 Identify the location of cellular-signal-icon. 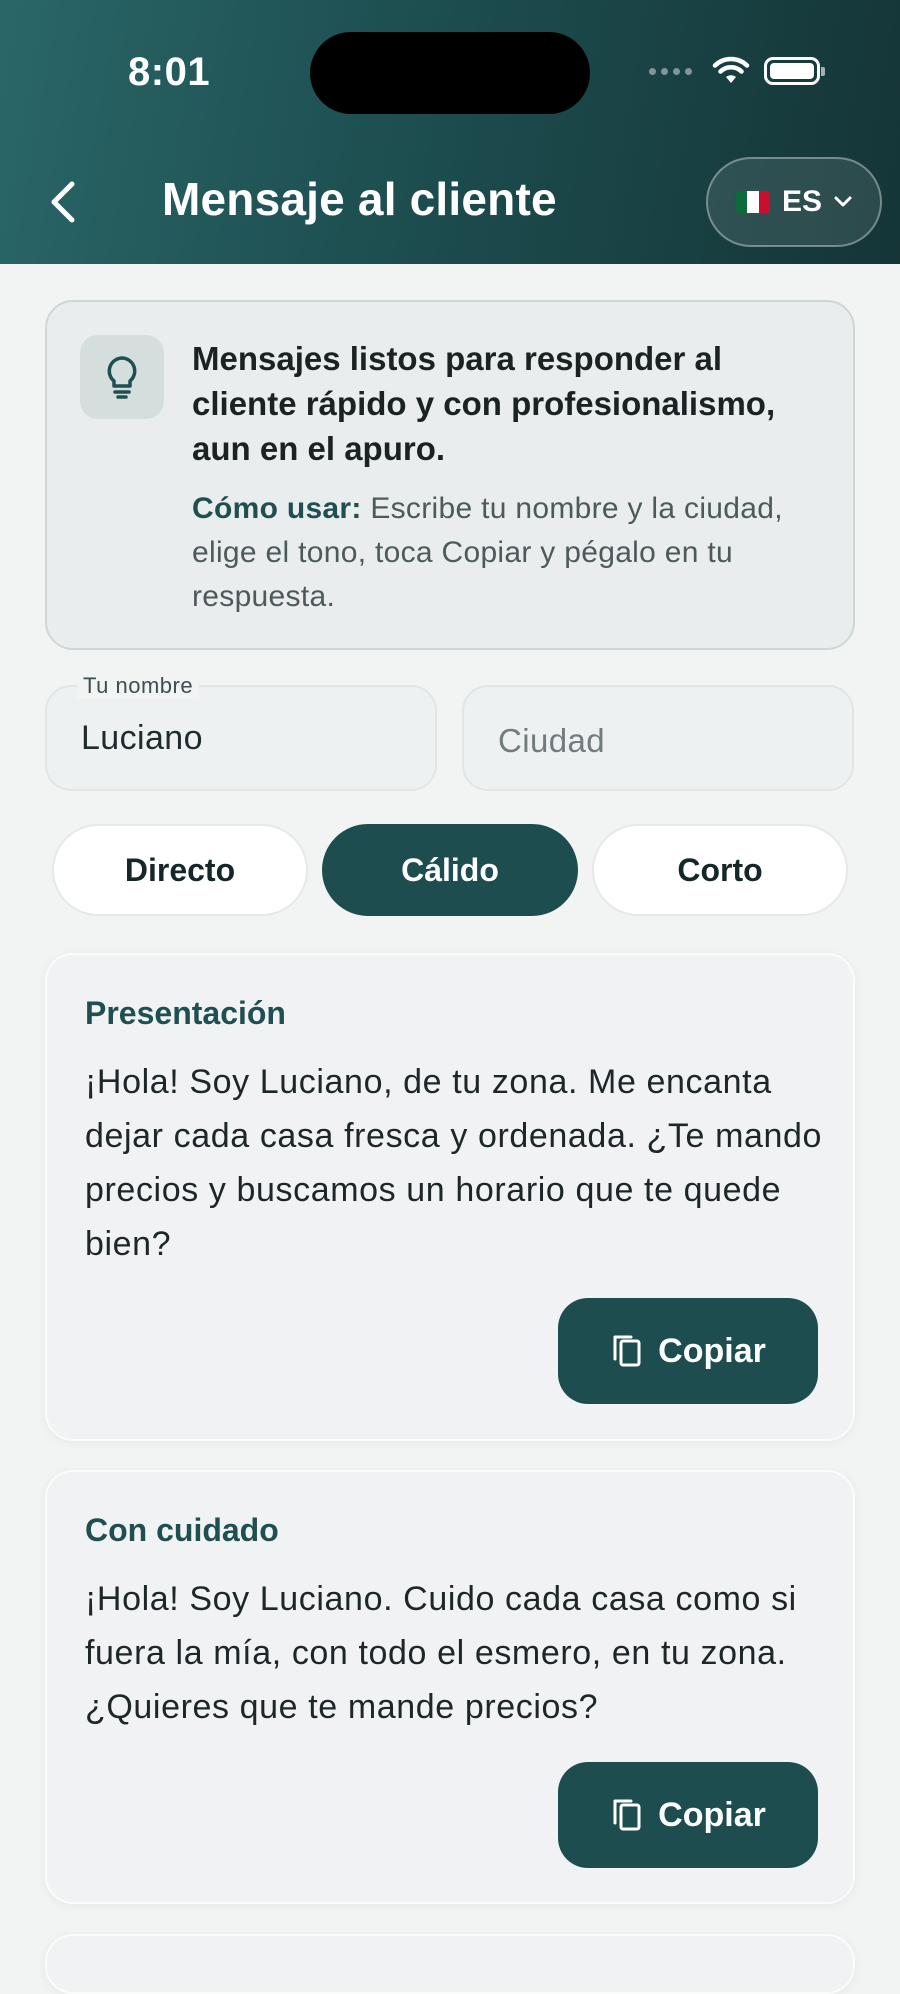
(670, 71).